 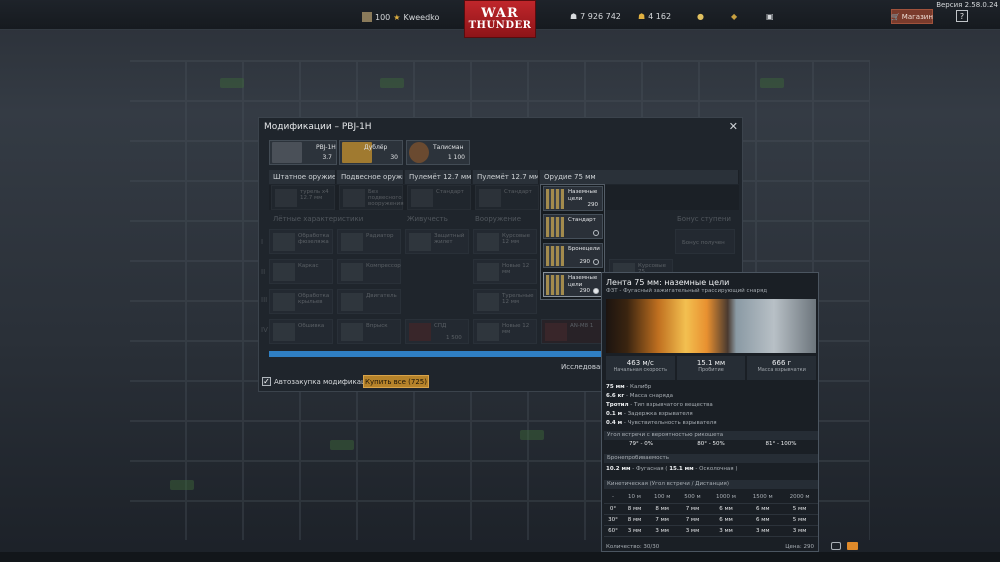 What do you see at coordinates (912, 16) in the screenshot?
I see `shop-button: 🛒 Магазин` at bounding box center [912, 16].